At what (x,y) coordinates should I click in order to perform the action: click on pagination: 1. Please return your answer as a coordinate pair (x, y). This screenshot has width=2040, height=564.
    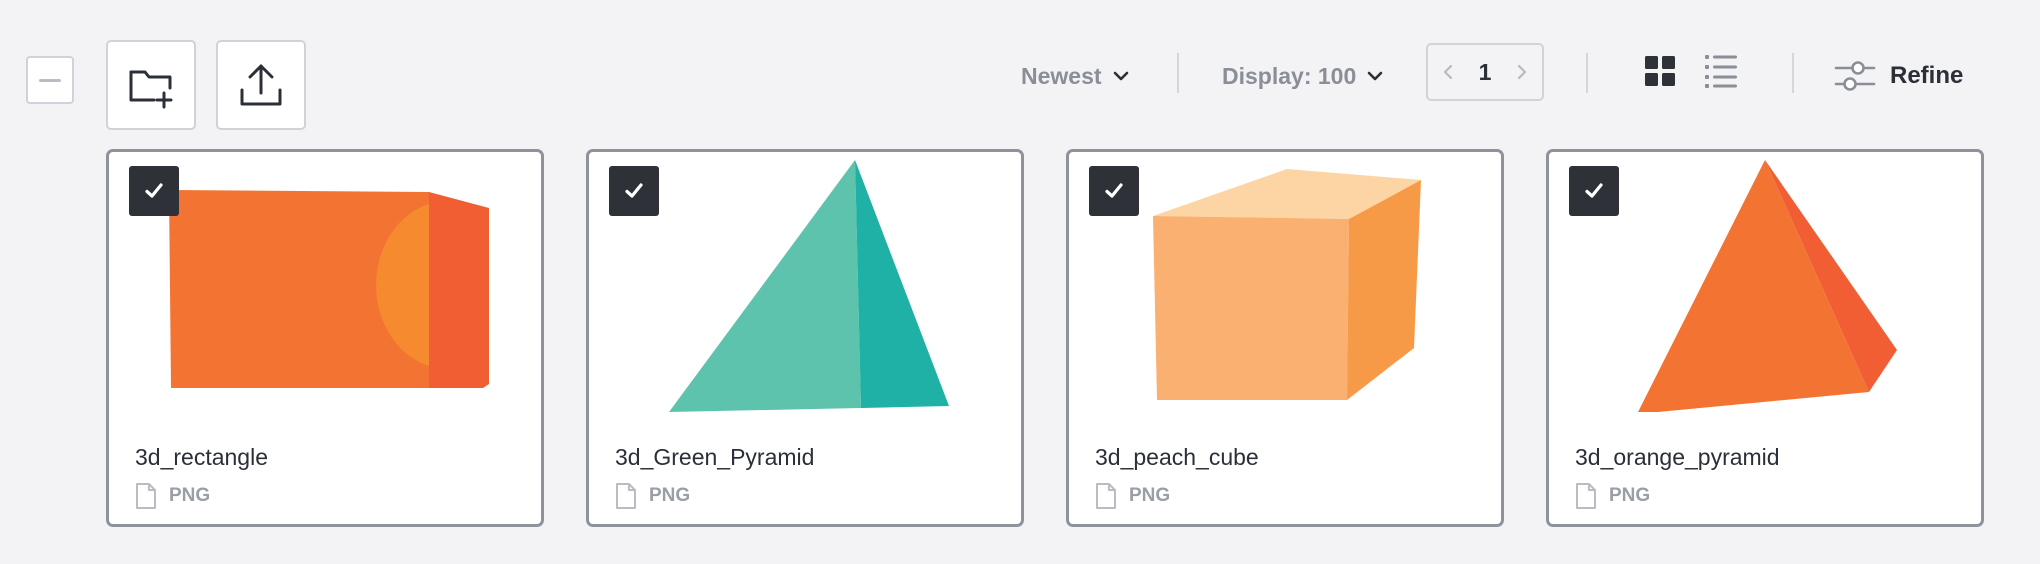
    Looking at the image, I should click on (1485, 72).